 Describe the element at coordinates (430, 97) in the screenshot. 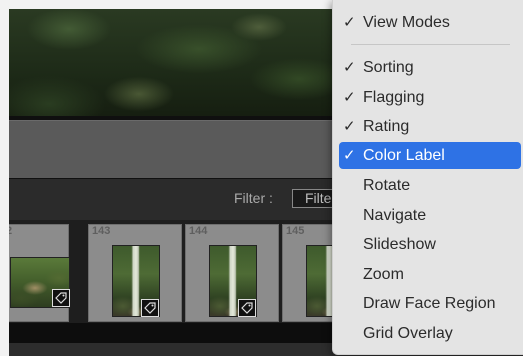

I see `menu-item-flagging: ✓ Flagging` at that location.